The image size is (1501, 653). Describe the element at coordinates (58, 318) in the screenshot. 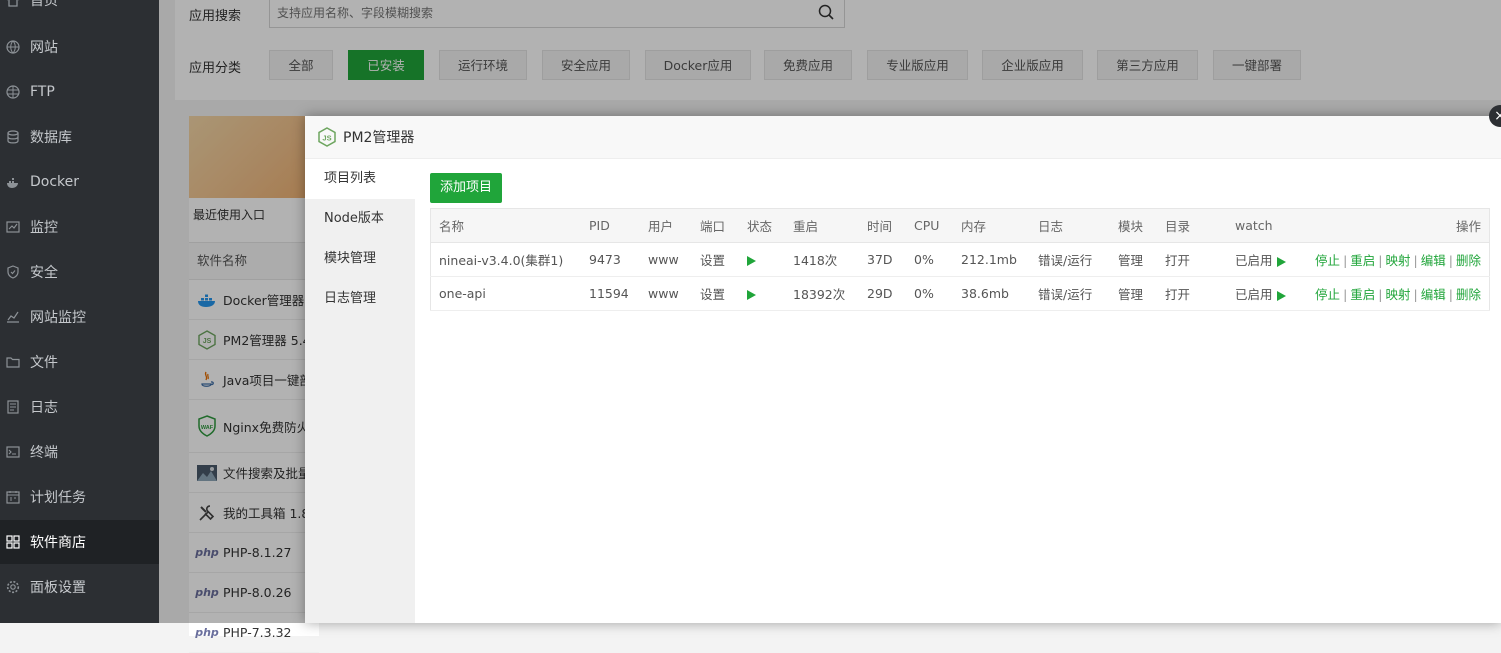

I see `sidebar-item-label: 网站监控` at that location.